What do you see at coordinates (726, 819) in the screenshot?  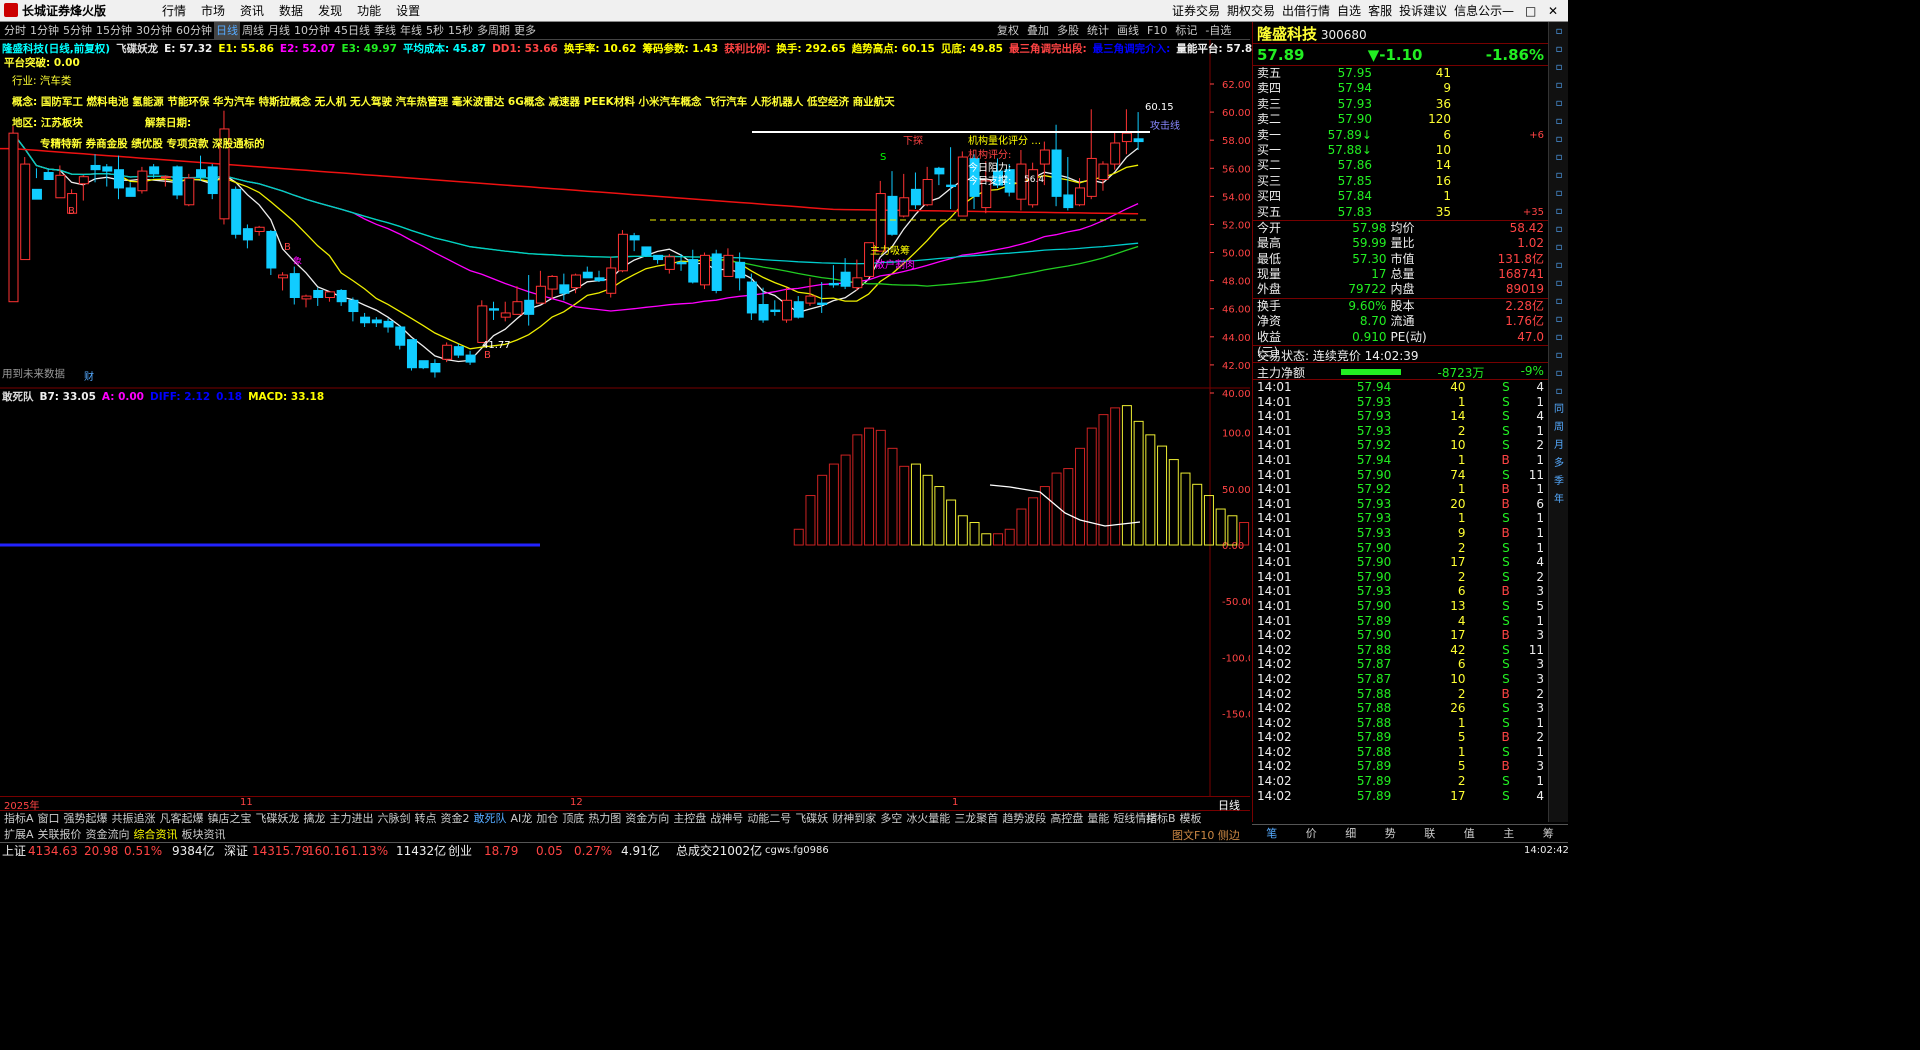 I see `indicator-tab-19: 战神号` at bounding box center [726, 819].